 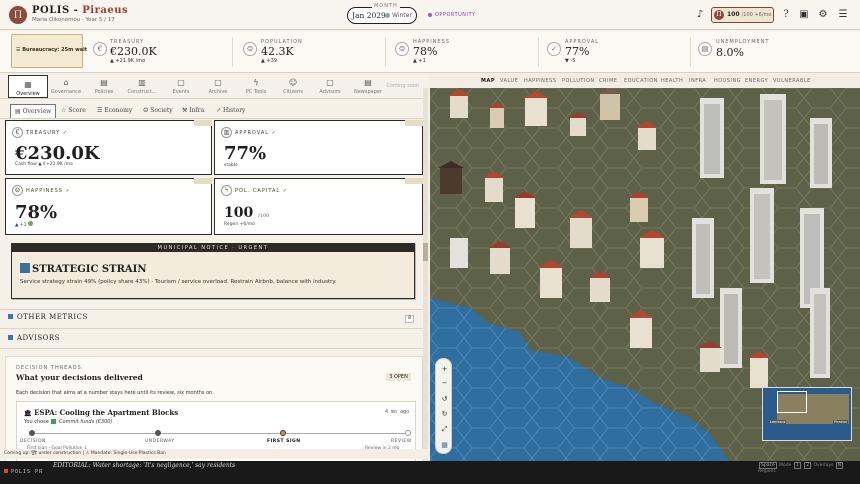 What do you see at coordinates (785, 465) in the screenshot?
I see `key-hint-label: Mode` at bounding box center [785, 465].